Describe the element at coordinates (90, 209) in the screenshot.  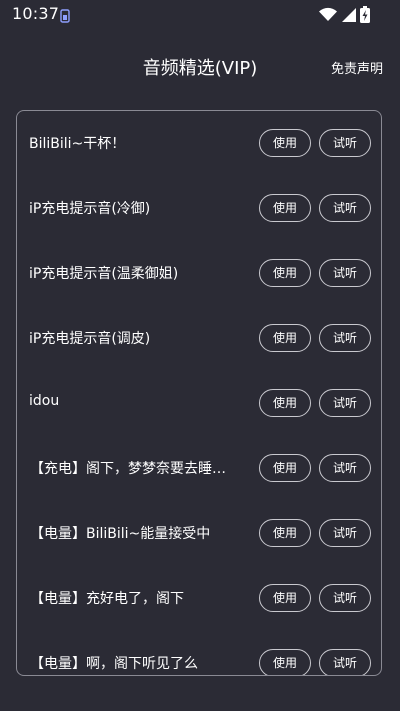
I see `sound-name: iP充电提示音(冷御)` at that location.